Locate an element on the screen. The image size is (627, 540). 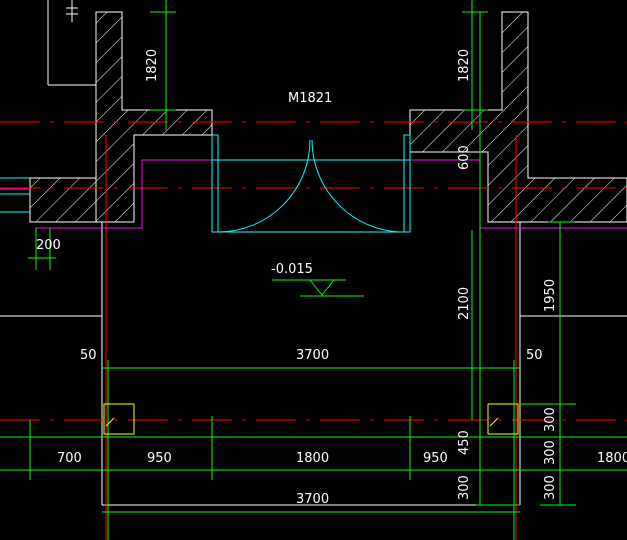
dim-50-left: 50 is located at coordinates (88, 355).